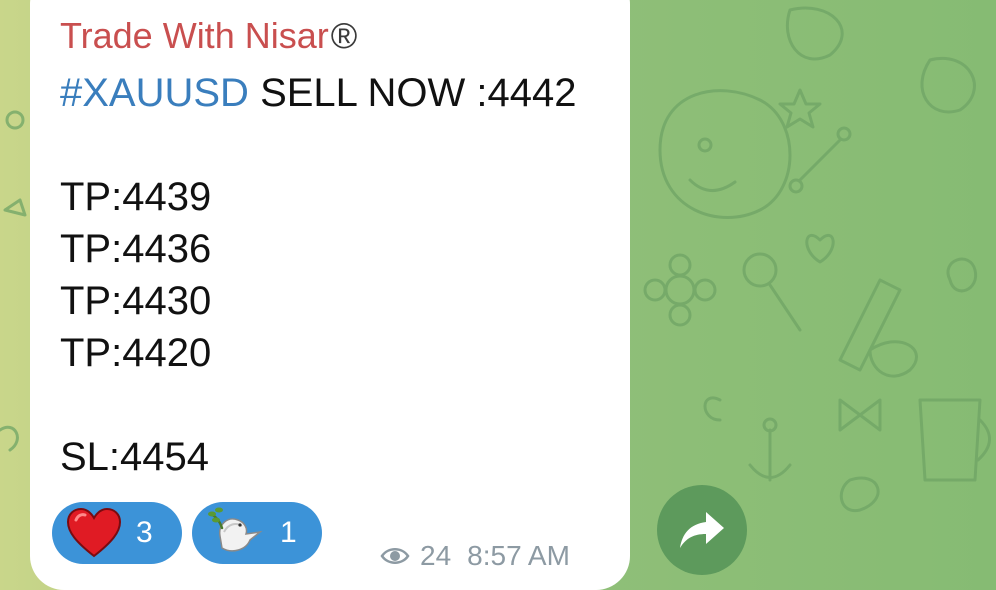  Describe the element at coordinates (235, 529) in the screenshot. I see `dove-icon` at that location.